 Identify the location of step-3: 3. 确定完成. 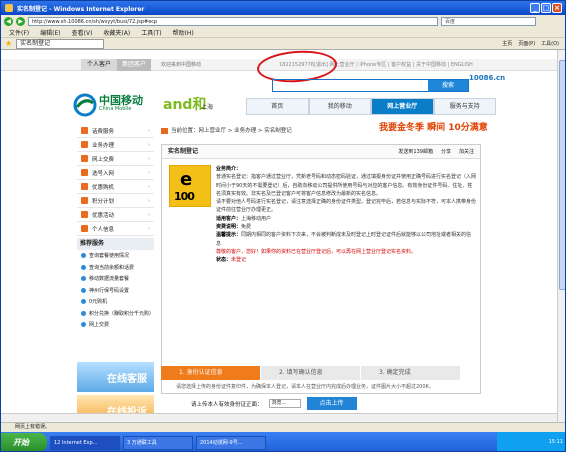
(411, 373).